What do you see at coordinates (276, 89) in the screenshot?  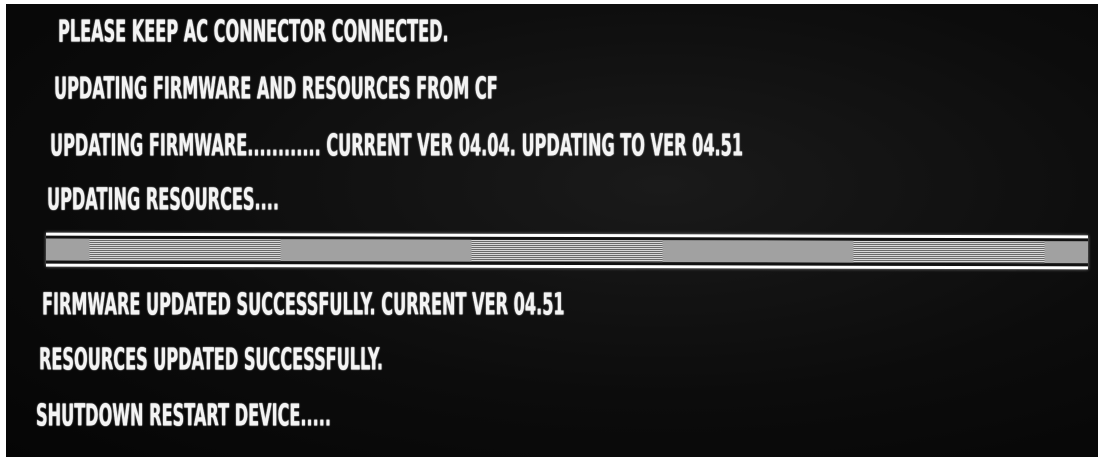 I see `update-source-line: UPDATING FIRMWARE AND RESOURCES FROM CF` at bounding box center [276, 89].